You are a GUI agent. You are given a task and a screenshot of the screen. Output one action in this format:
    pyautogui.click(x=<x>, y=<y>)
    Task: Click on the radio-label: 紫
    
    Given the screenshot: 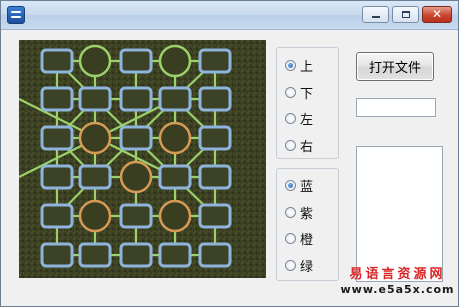 What is the action you would take?
    pyautogui.click(x=307, y=214)
    